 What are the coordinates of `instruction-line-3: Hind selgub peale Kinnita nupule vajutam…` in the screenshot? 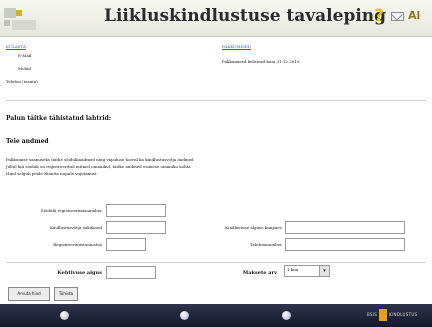 It's located at (51, 173).